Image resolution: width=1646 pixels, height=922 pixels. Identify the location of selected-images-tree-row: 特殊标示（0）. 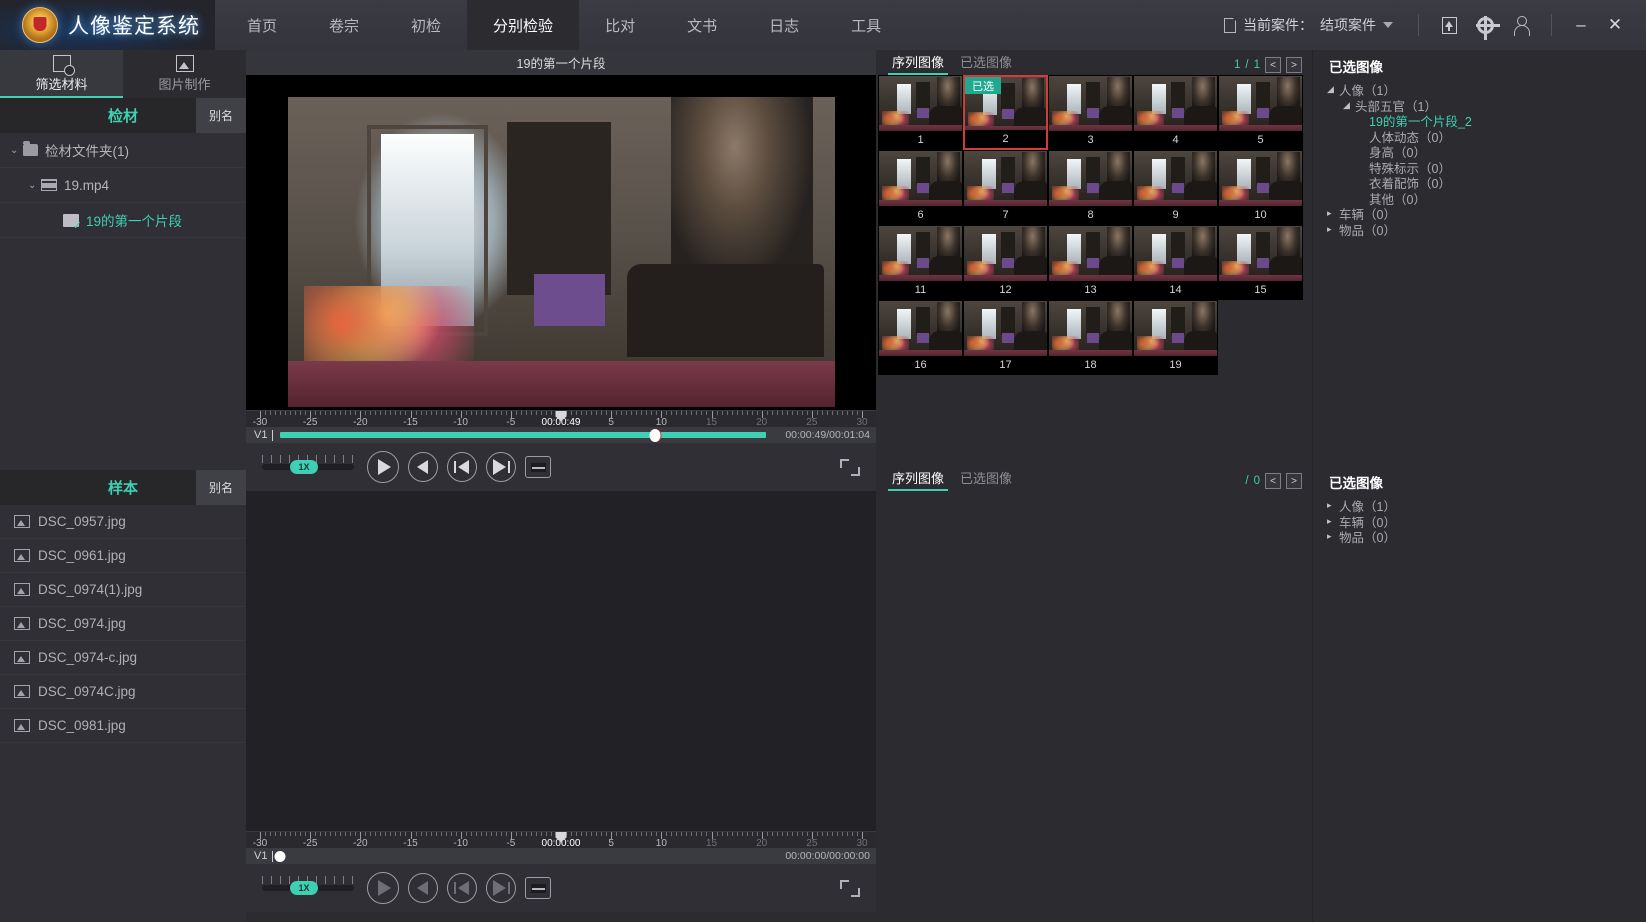
(1479, 168).